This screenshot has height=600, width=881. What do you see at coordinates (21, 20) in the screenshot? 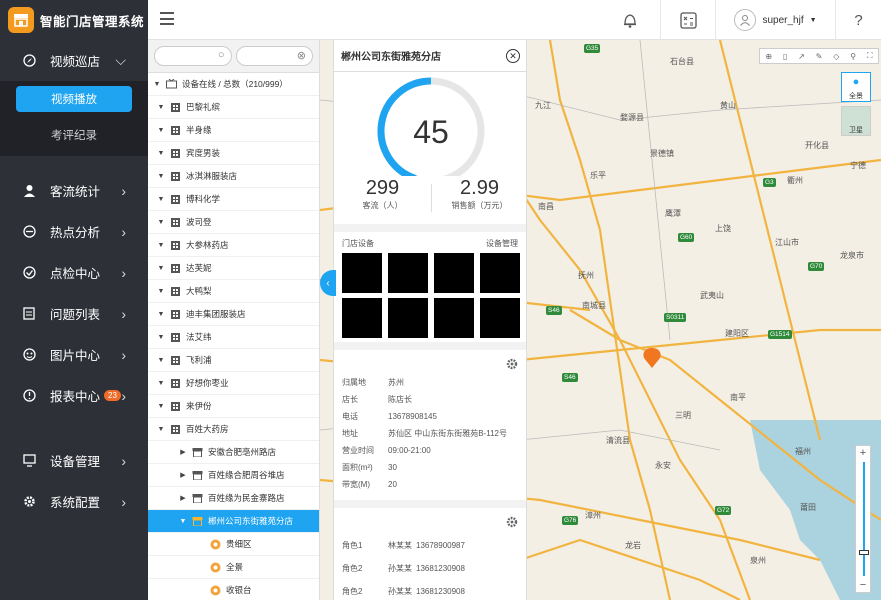
I see `storefront-icon` at bounding box center [21, 20].